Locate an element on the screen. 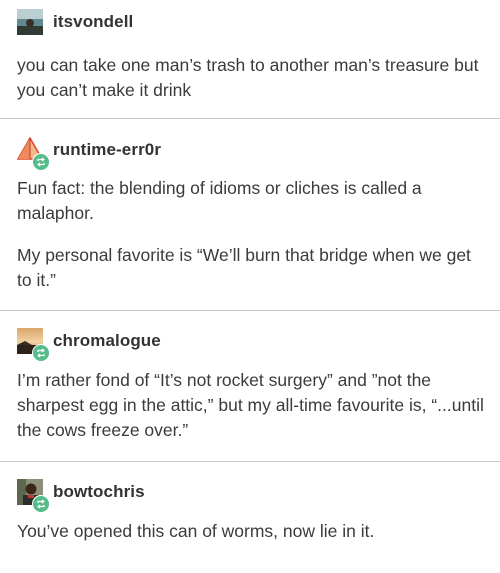 The width and height of the screenshot is (500, 573). avatar-landscape-photo-icon is located at coordinates (30, 22).